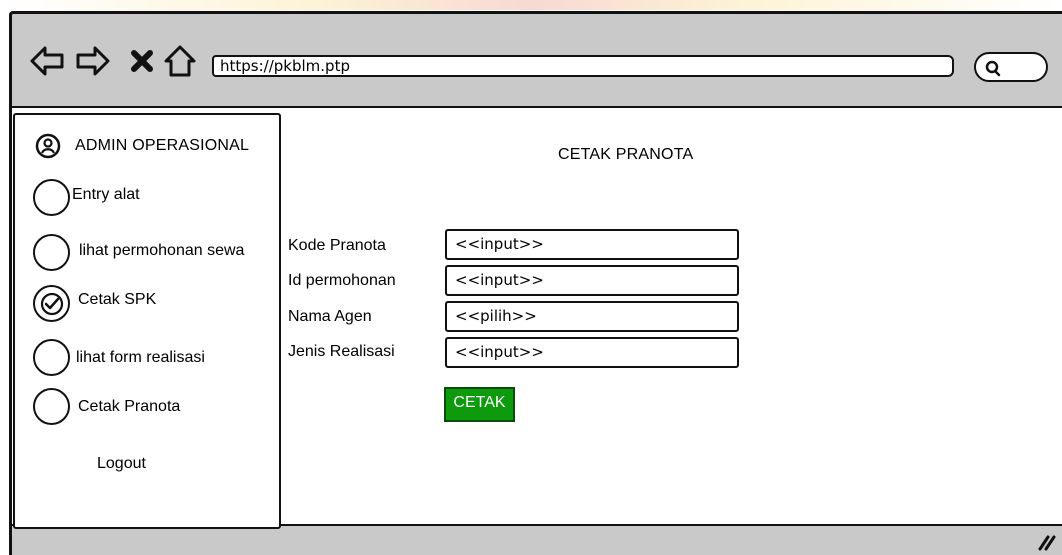 The height and width of the screenshot is (555, 1062). Describe the element at coordinates (93, 61) in the screenshot. I see `forward-arrow-icon` at that location.